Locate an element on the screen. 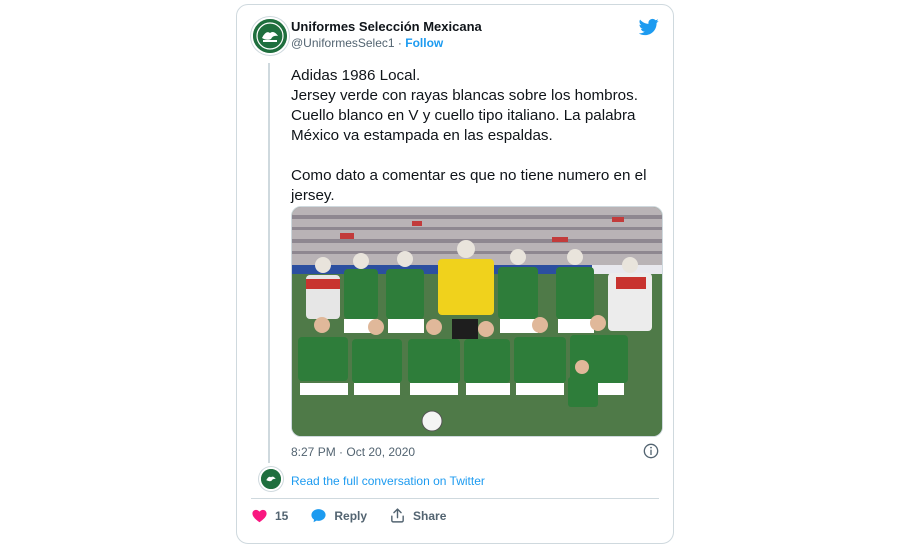 This screenshot has width=920, height=544. author-handle-row: @UniformesSelec1 · Follow is located at coordinates (367, 43).